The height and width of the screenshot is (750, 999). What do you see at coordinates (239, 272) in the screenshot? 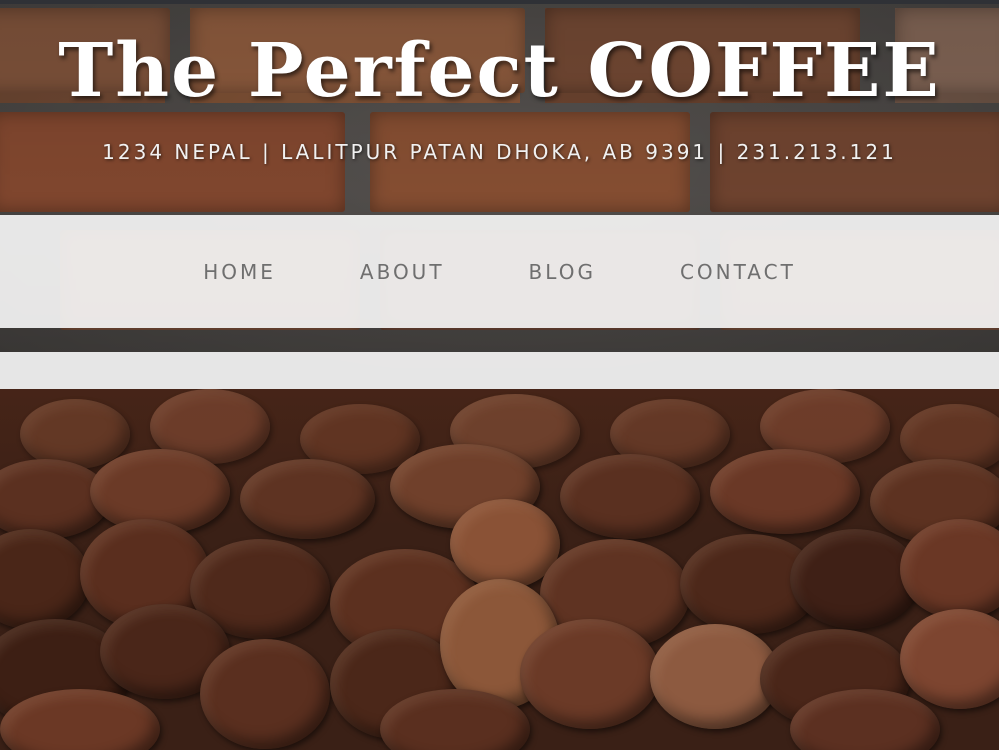
I see `nav-home-link: HOME` at bounding box center [239, 272].